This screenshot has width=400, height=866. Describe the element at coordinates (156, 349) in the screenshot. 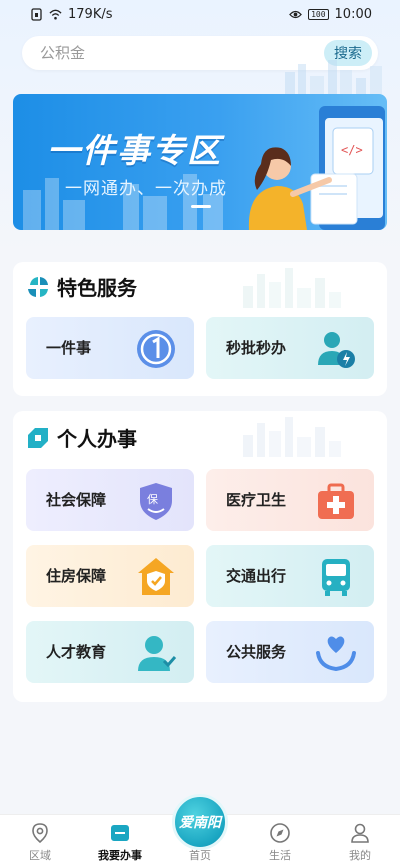

I see `number-one-icon` at that location.